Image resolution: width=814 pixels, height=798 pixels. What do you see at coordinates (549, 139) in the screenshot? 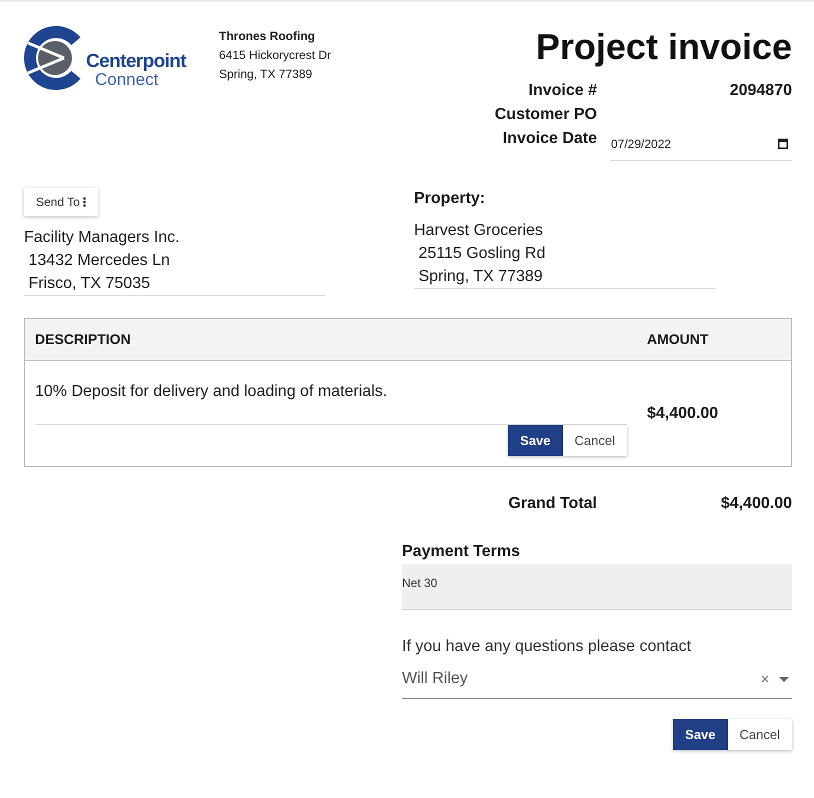
I see `field-label: Invoice Date` at bounding box center [549, 139].